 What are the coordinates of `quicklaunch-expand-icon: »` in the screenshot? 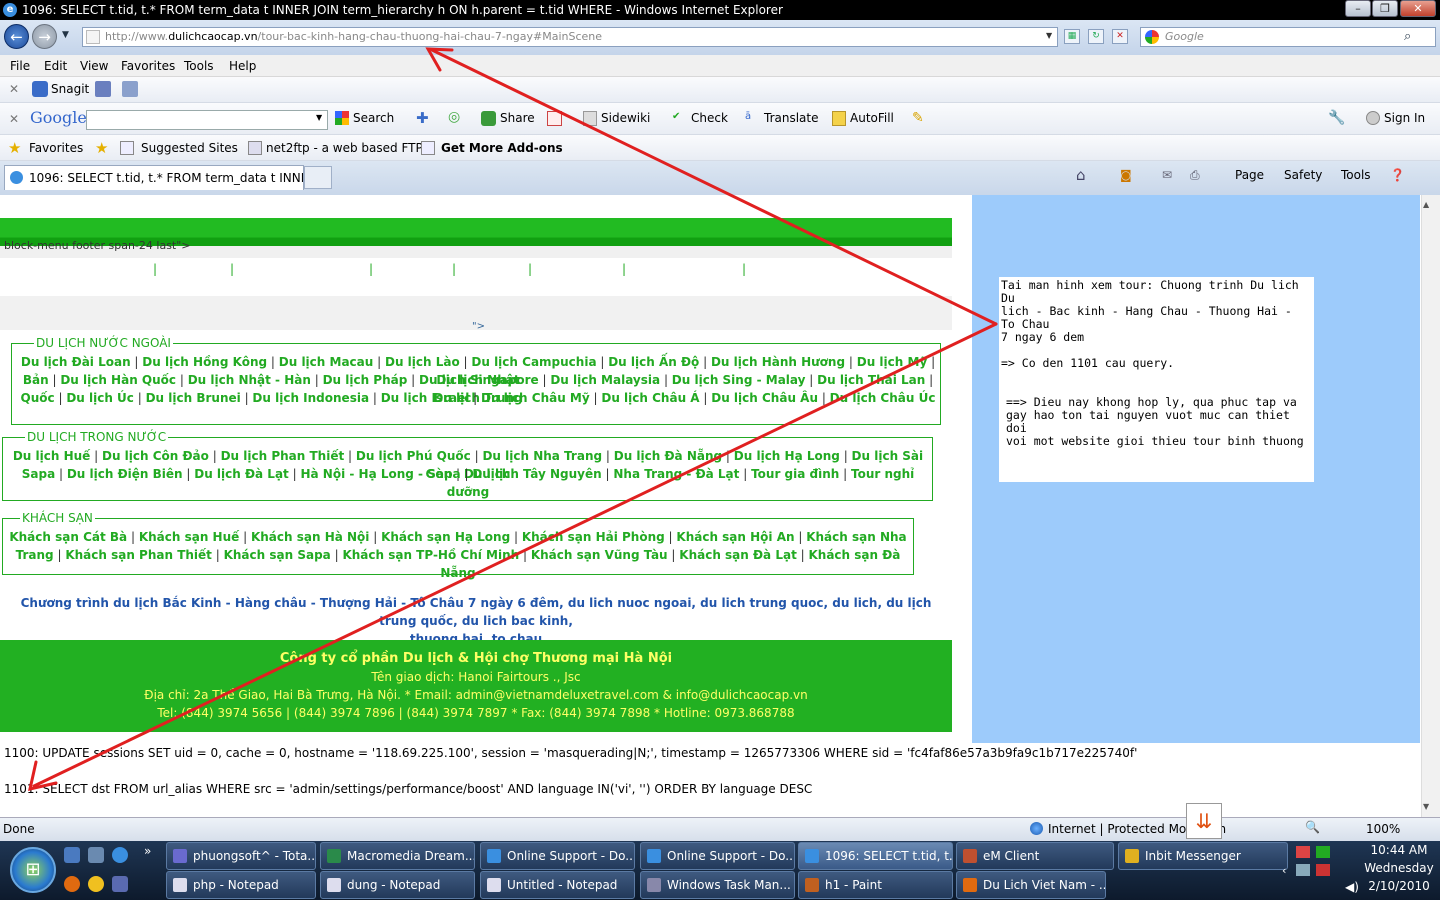 It's located at (147, 851).